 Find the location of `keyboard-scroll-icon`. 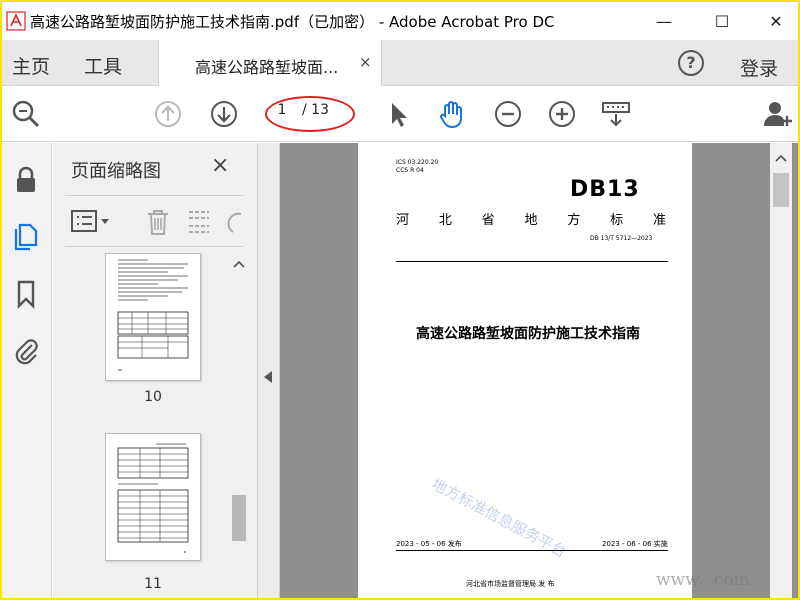

keyboard-scroll-icon is located at coordinates (616, 114).